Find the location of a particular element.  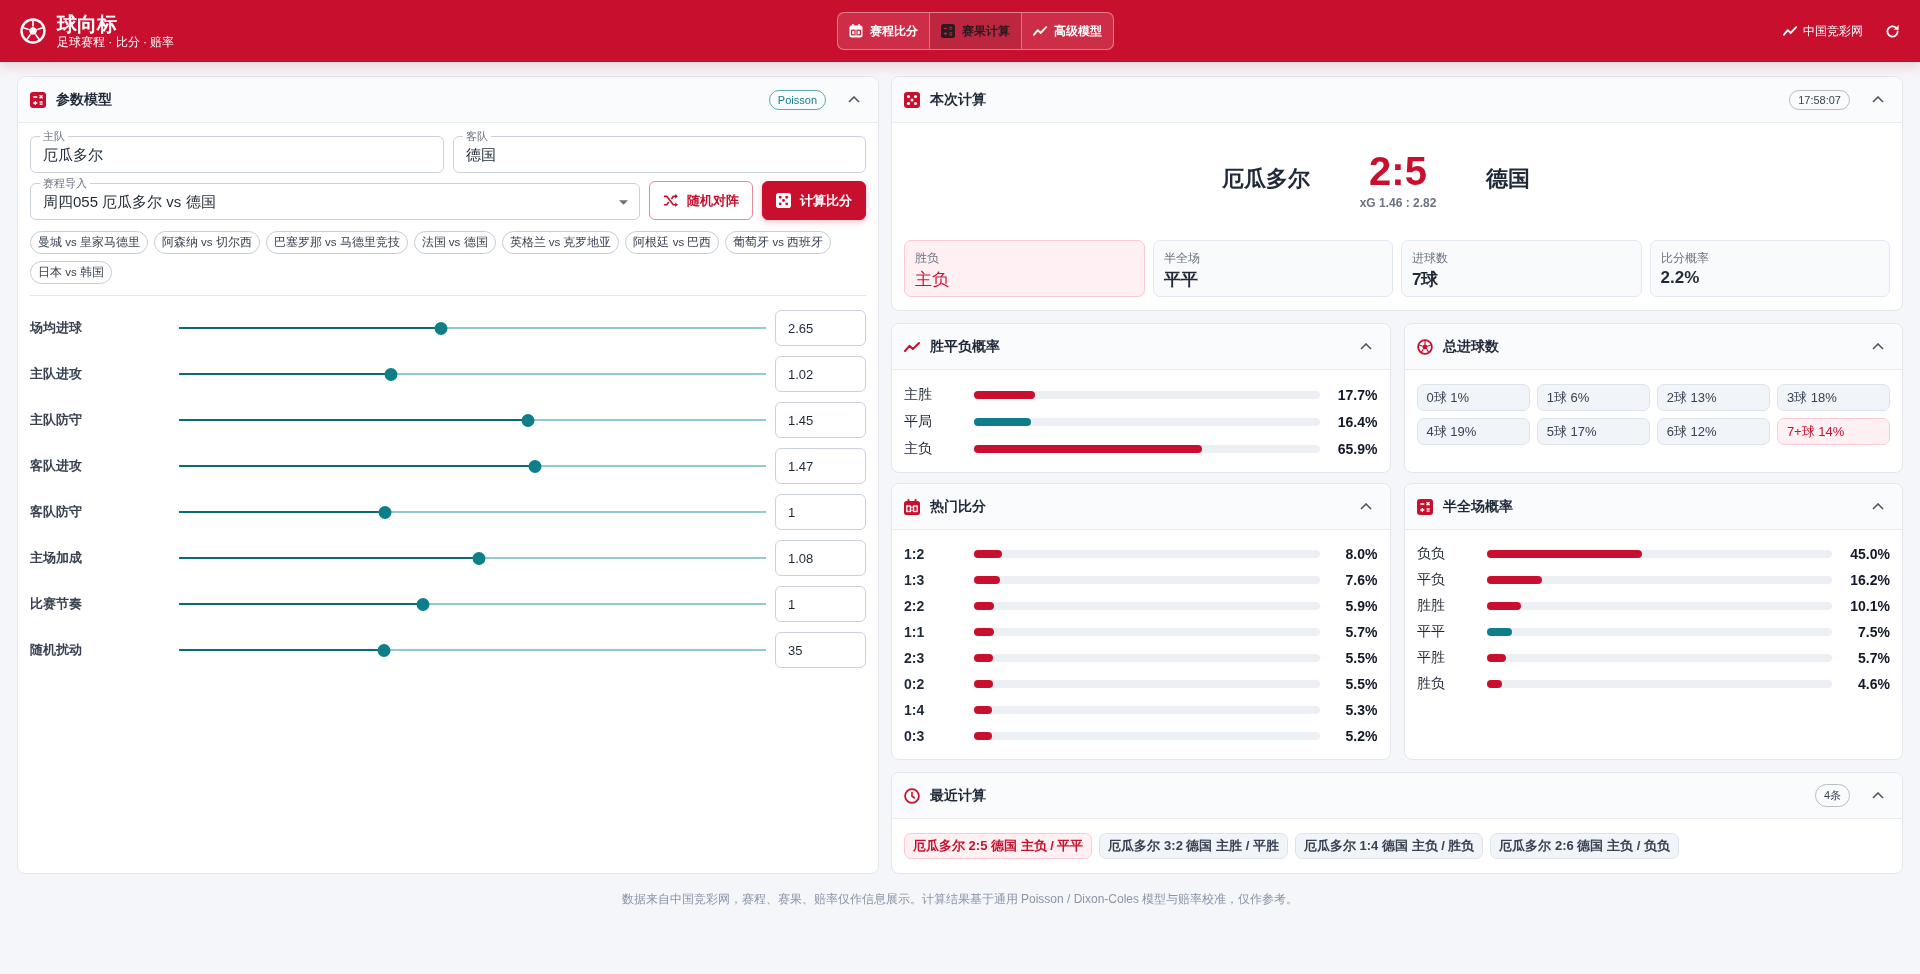

preset-chip: 英格兰 vs 克罗地亚 is located at coordinates (560, 242).